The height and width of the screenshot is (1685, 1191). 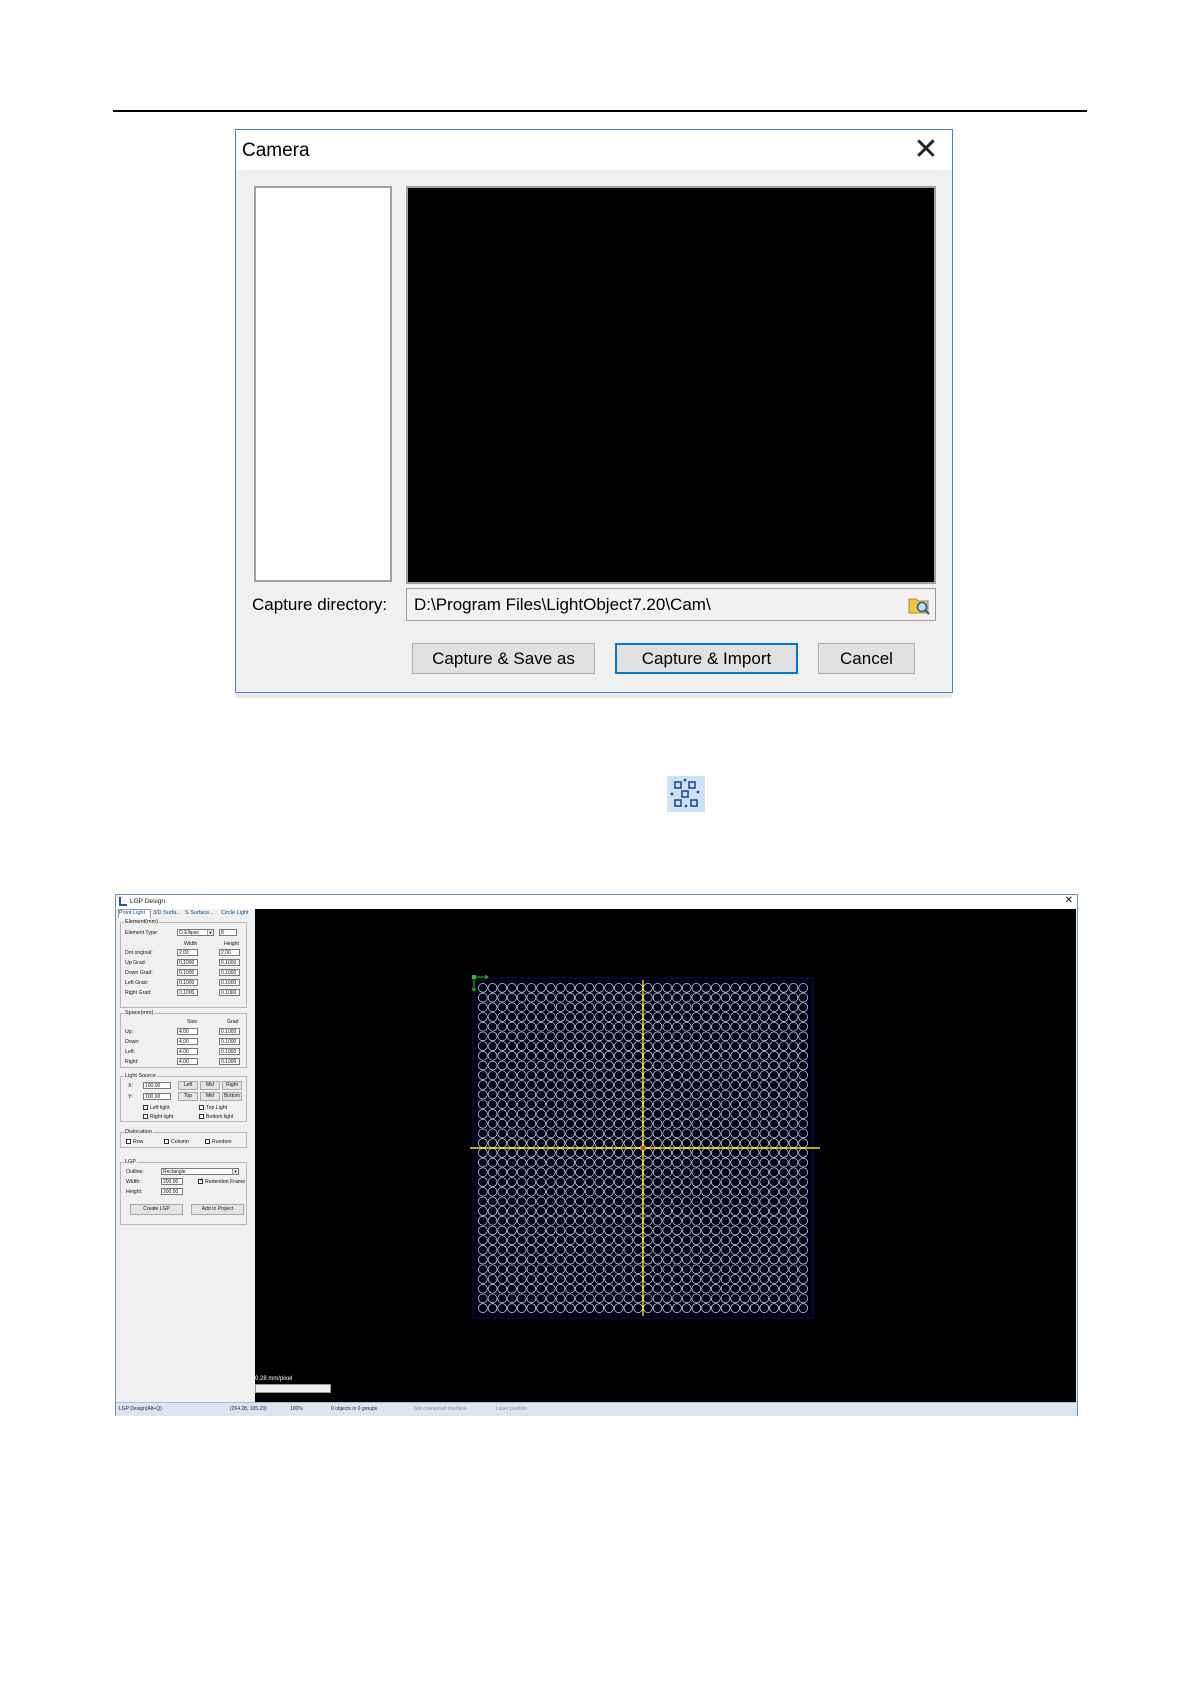 I want to click on column-label: Column, so click(x=180, y=1142).